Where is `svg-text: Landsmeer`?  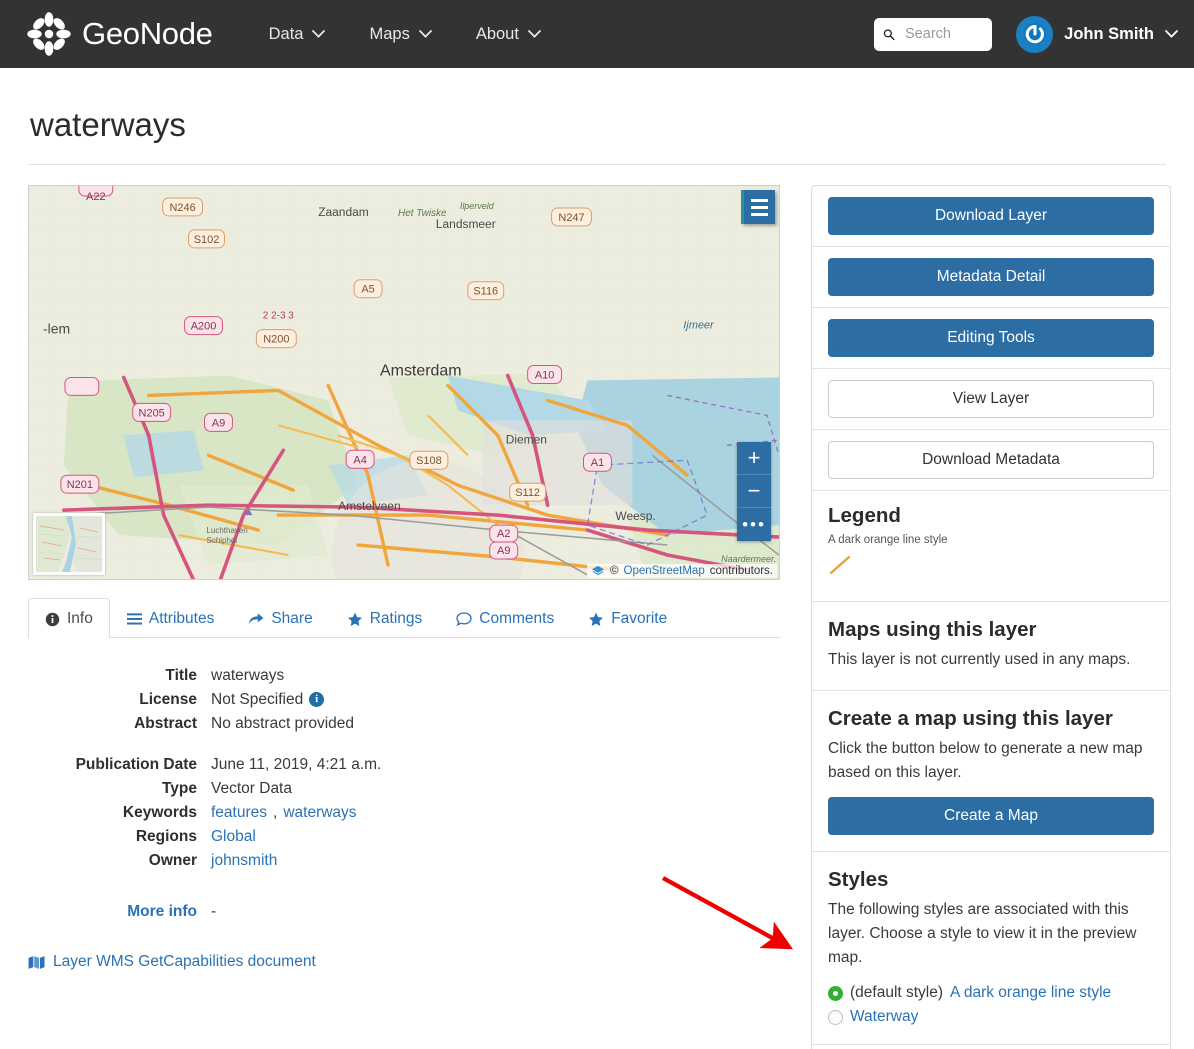 svg-text: Landsmeer is located at coordinates (466, 224).